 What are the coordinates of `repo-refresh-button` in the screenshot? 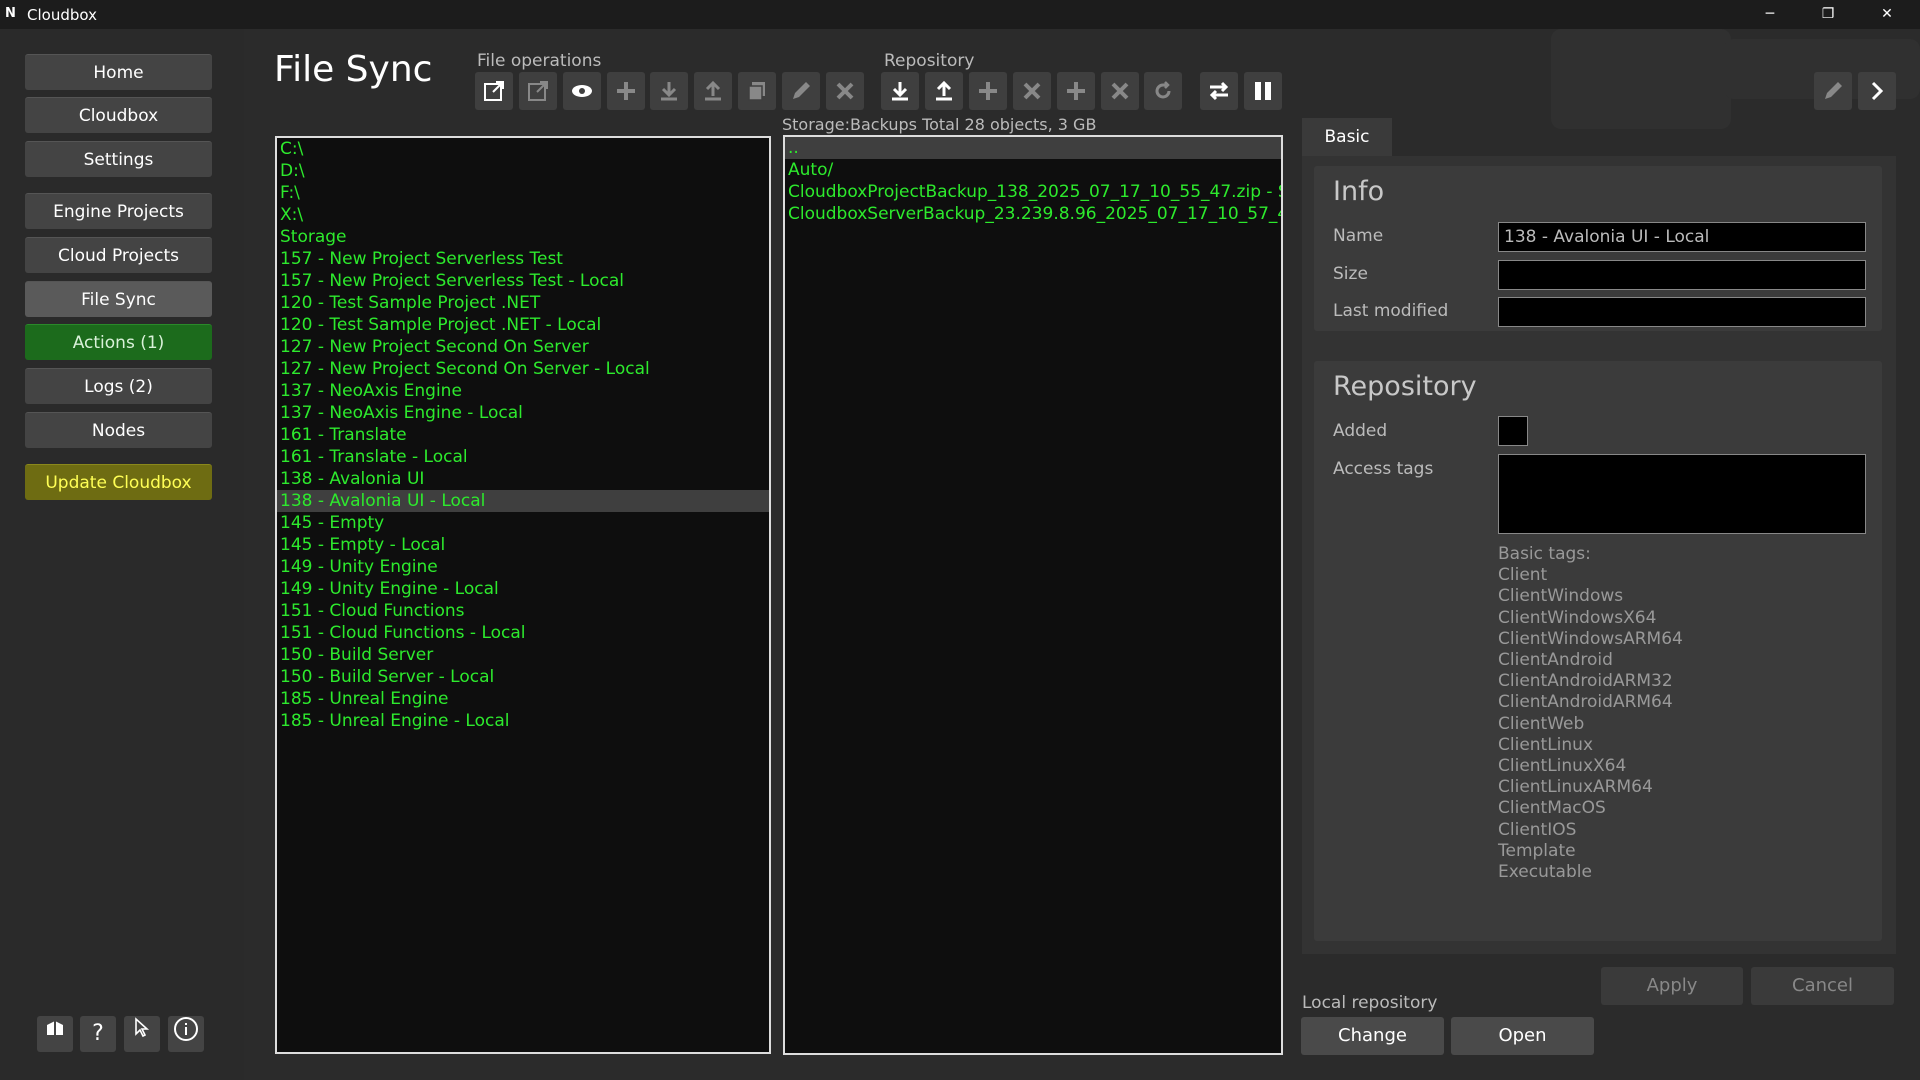 It's located at (1163, 91).